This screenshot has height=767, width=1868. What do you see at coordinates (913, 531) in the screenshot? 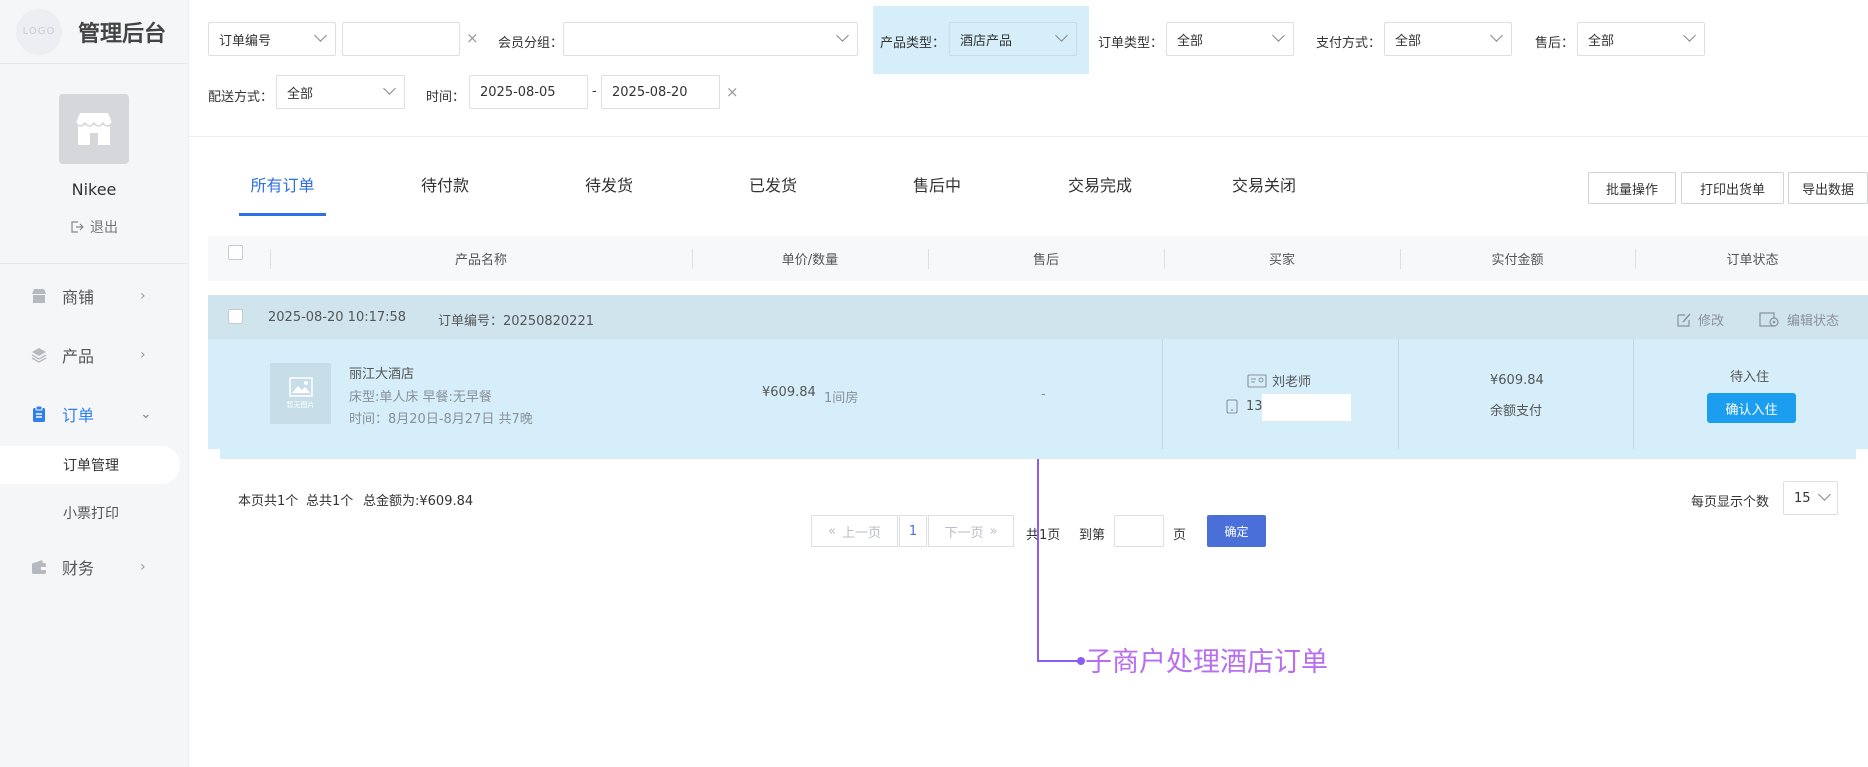
I see `page-1-button: 1` at bounding box center [913, 531].